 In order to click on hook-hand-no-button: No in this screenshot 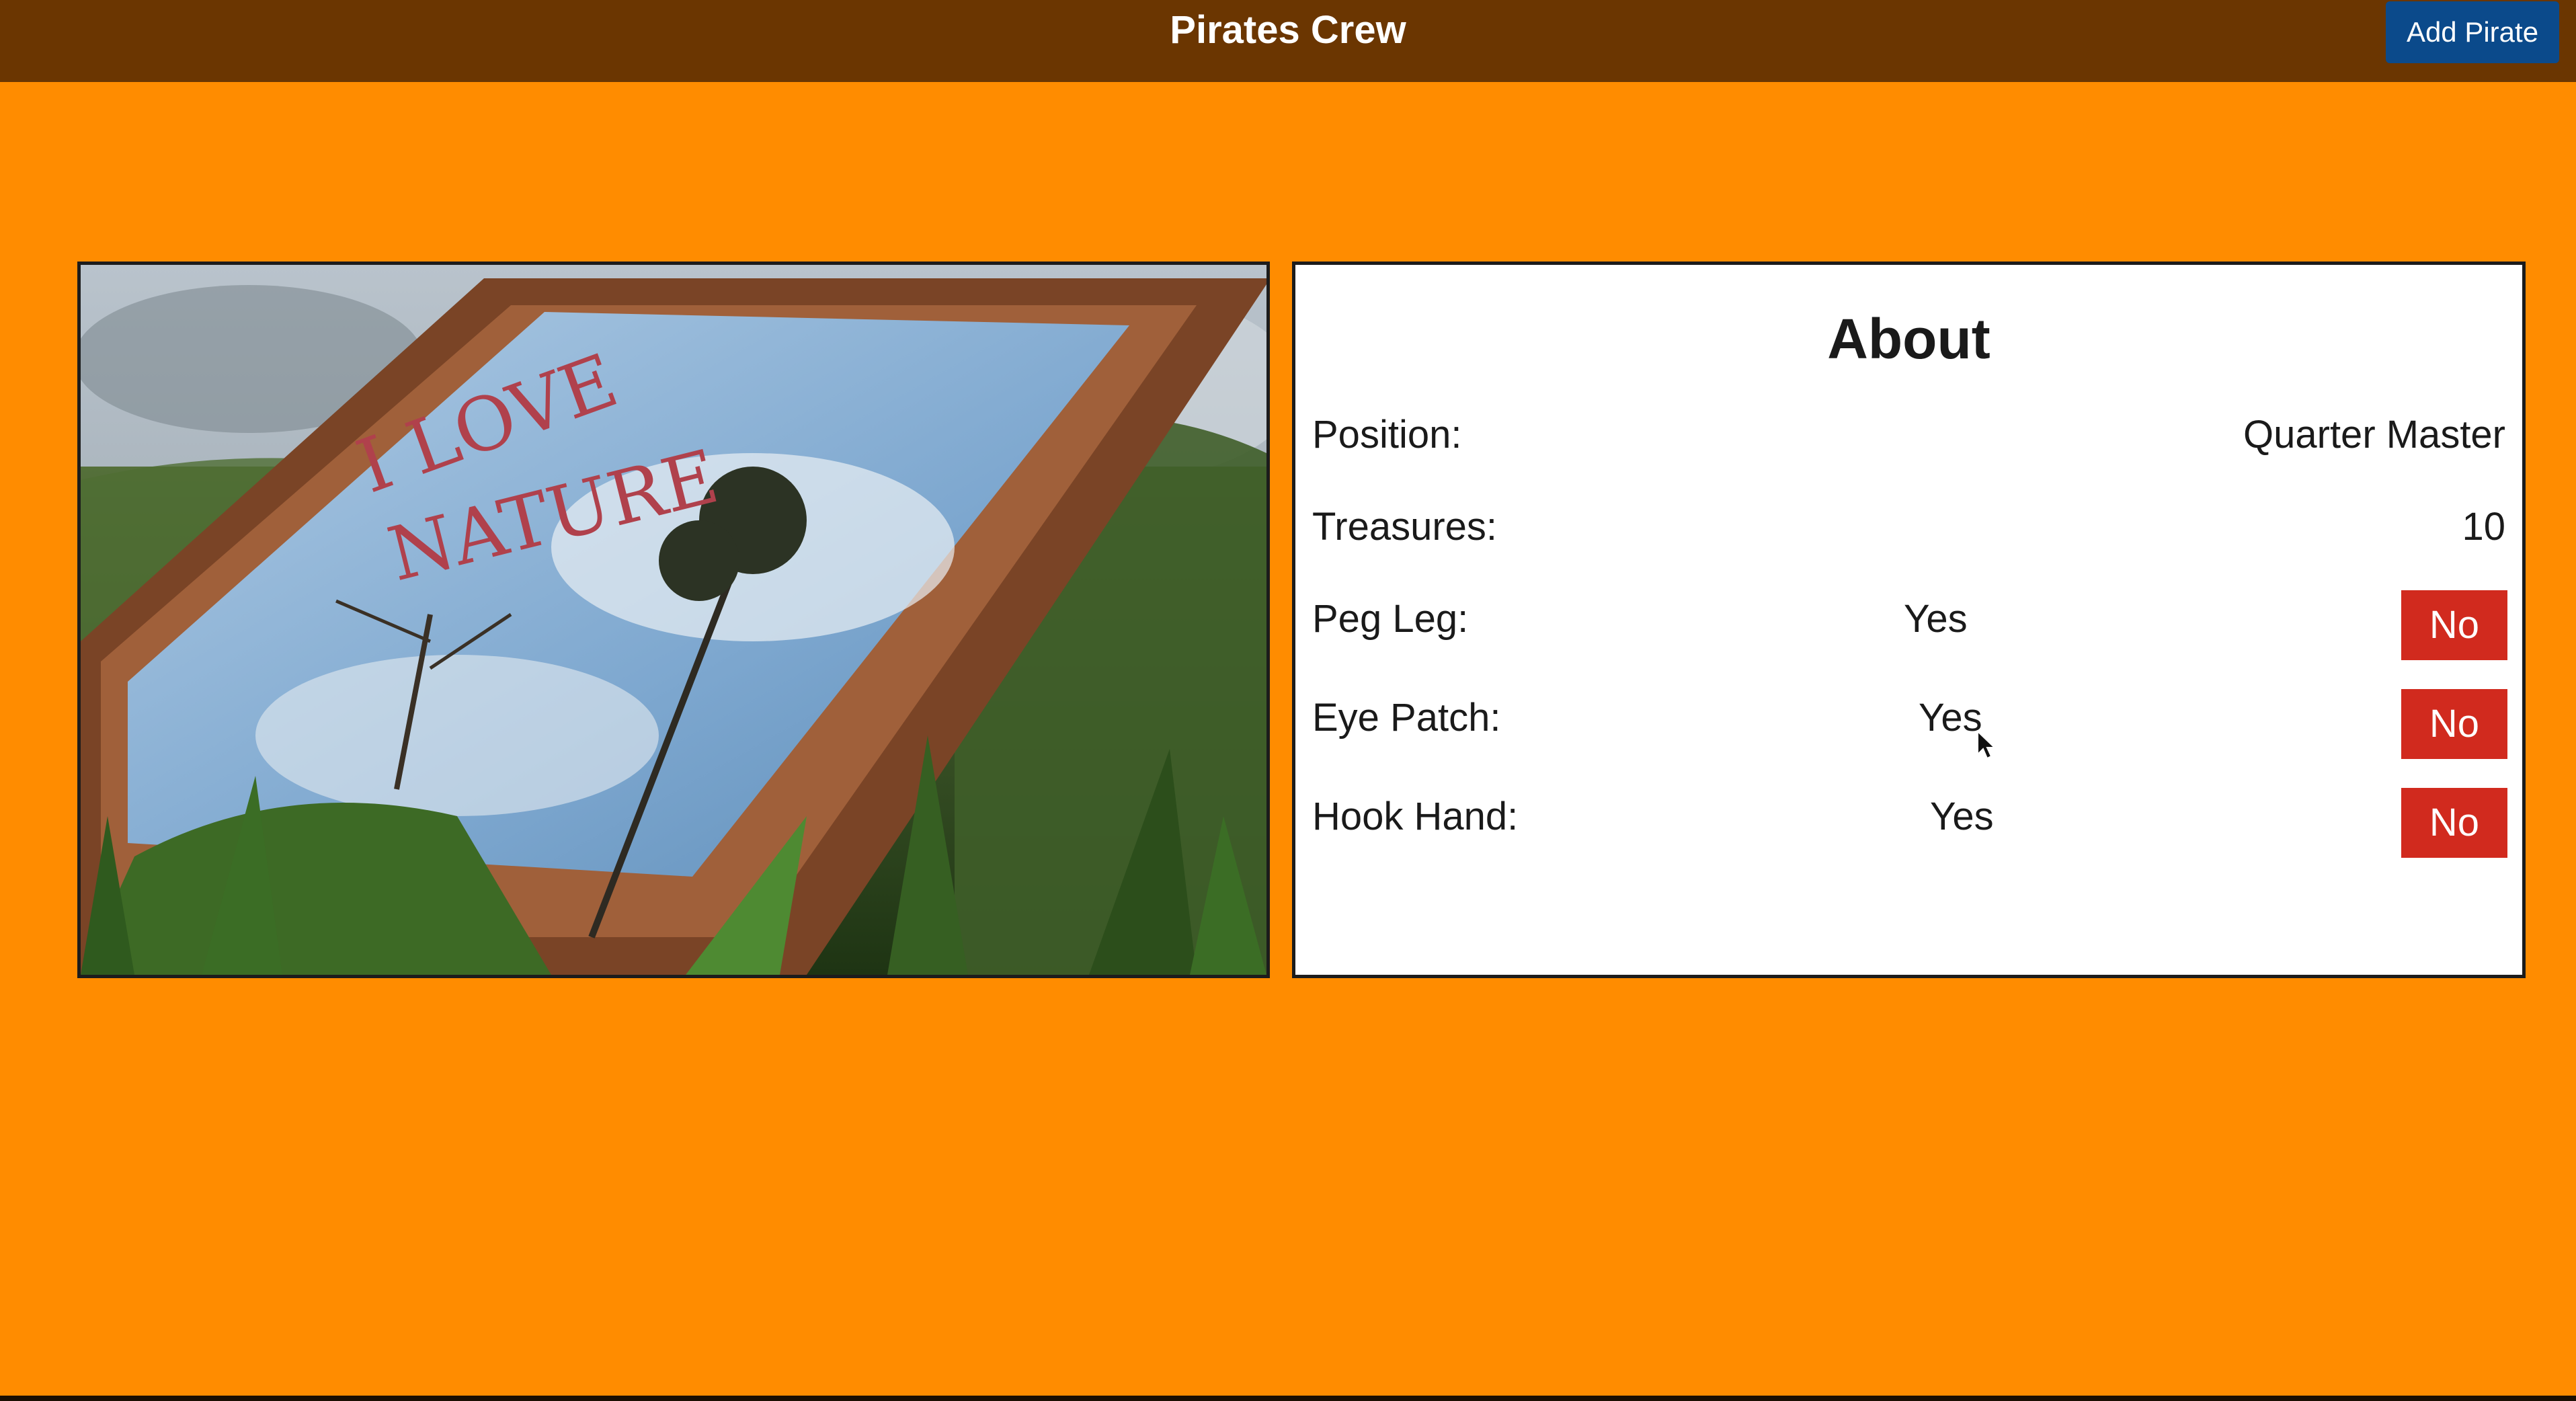, I will do `click(2454, 823)`.